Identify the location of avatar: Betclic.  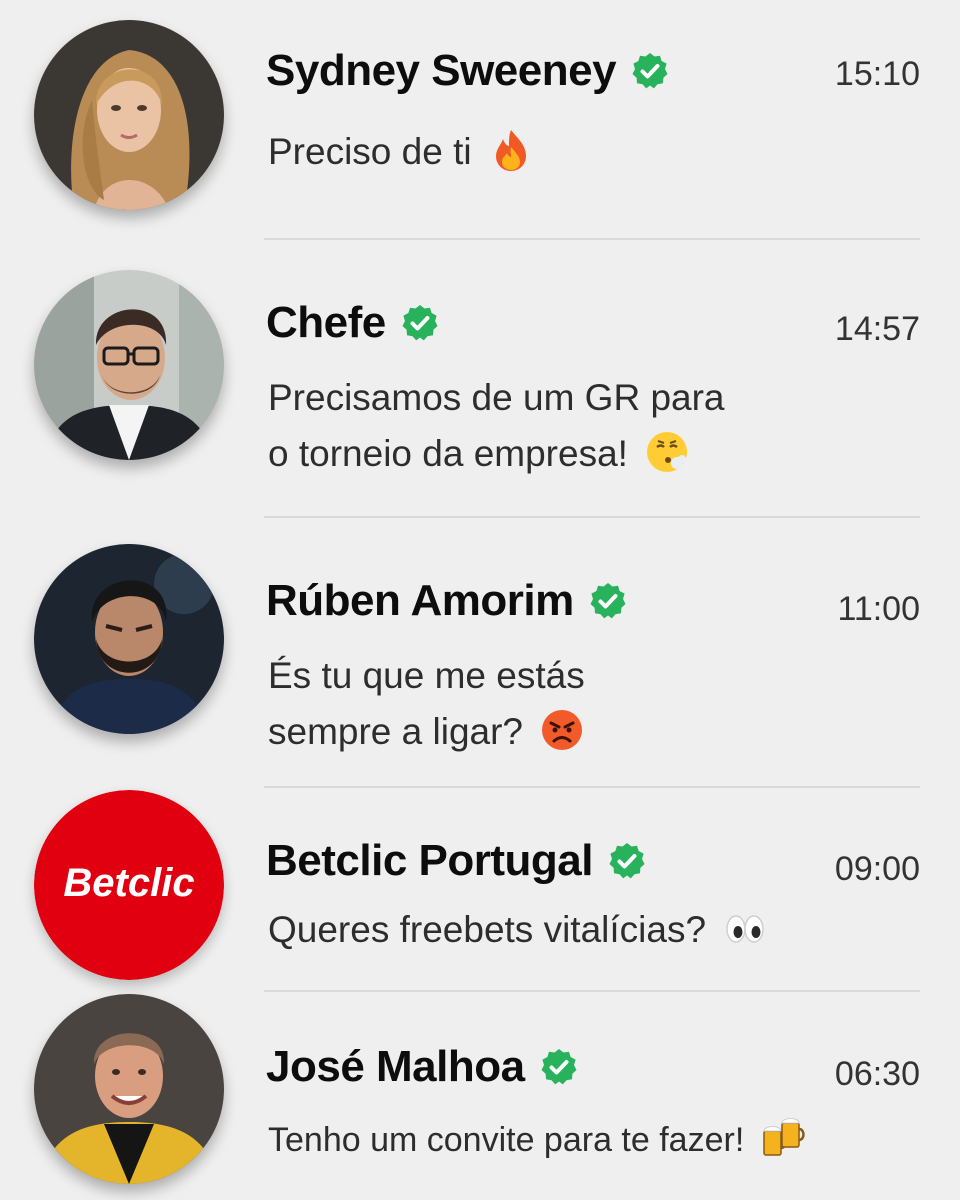
(129, 885).